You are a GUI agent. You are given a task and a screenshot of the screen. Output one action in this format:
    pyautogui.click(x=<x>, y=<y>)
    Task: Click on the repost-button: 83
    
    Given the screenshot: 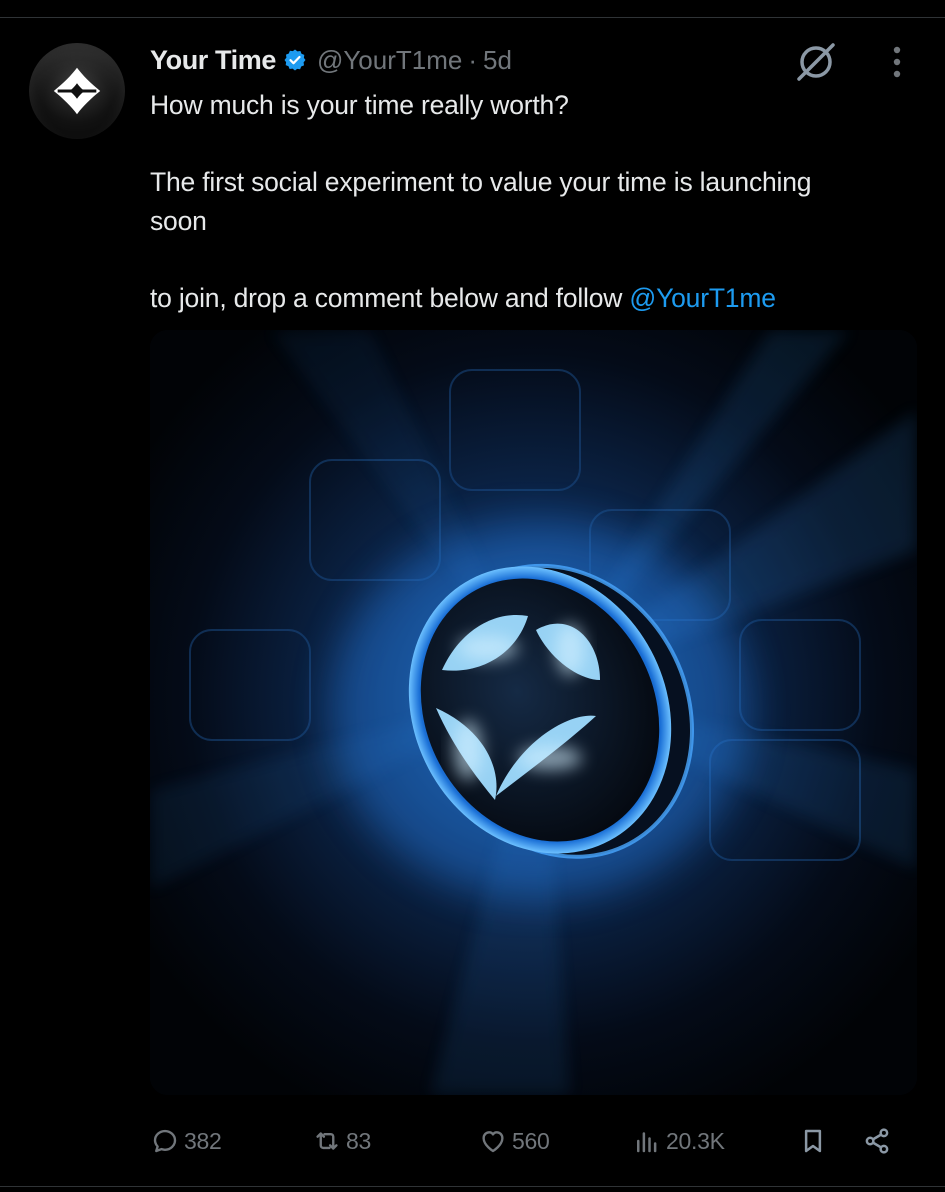 What is the action you would take?
    pyautogui.click(x=341, y=1141)
    